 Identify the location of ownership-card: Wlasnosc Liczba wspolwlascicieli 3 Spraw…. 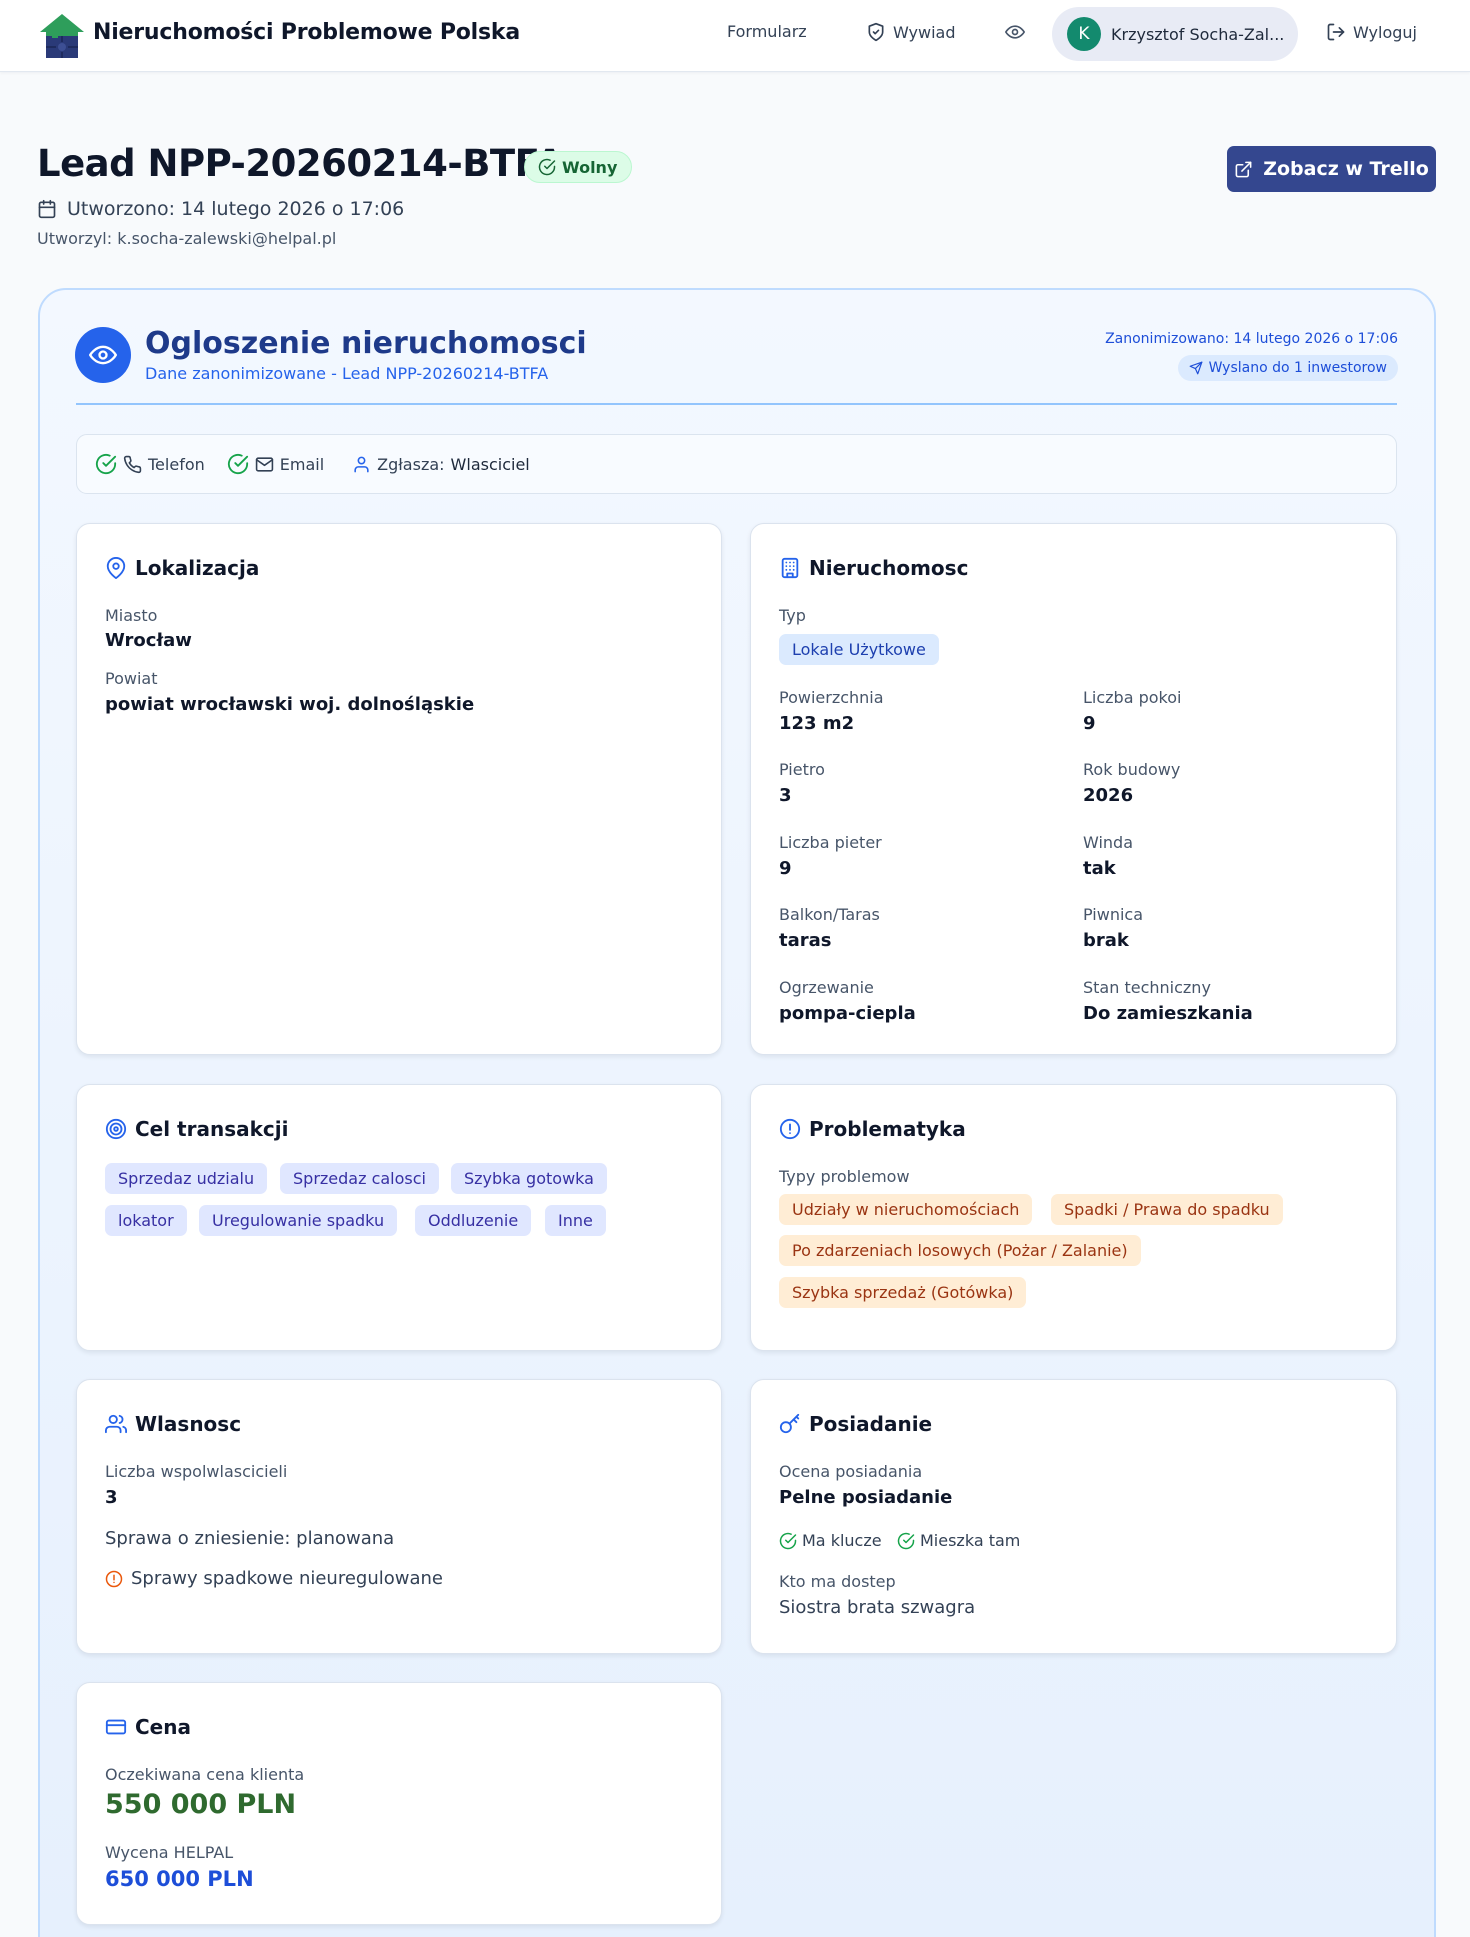
(399, 1516).